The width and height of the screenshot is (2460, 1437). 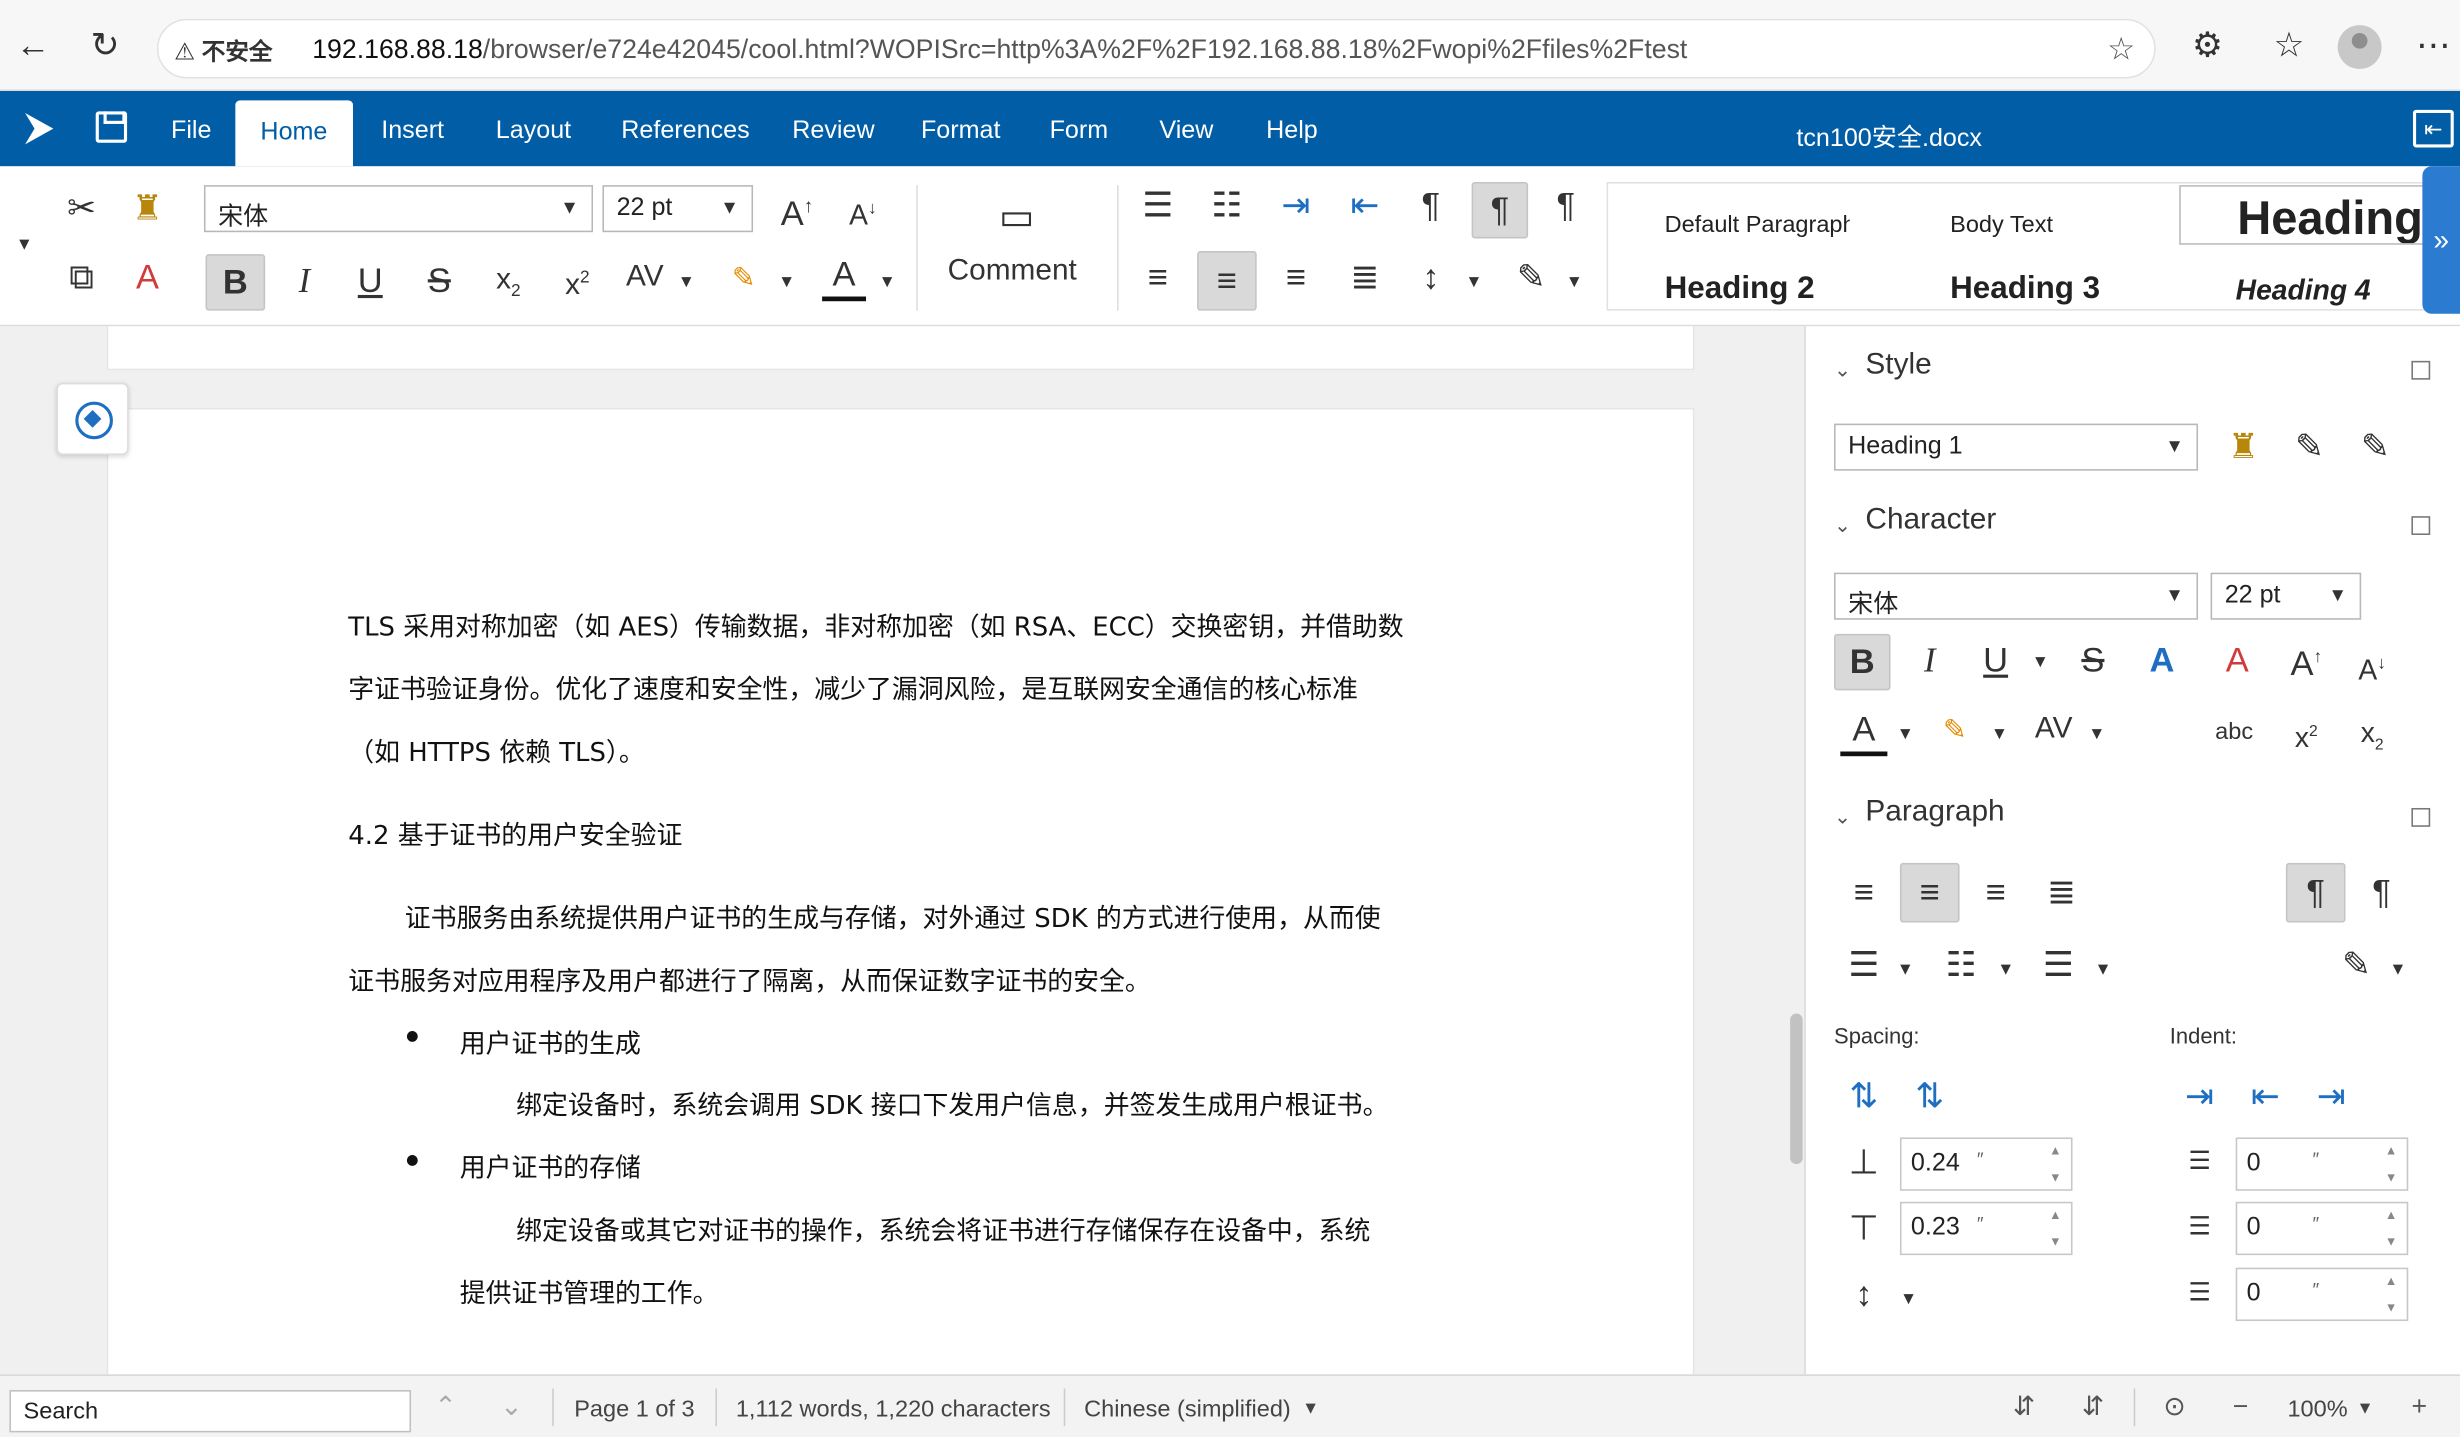 What do you see at coordinates (1995, 892) in the screenshot?
I see `sidebar-align-right-icon: ≡` at bounding box center [1995, 892].